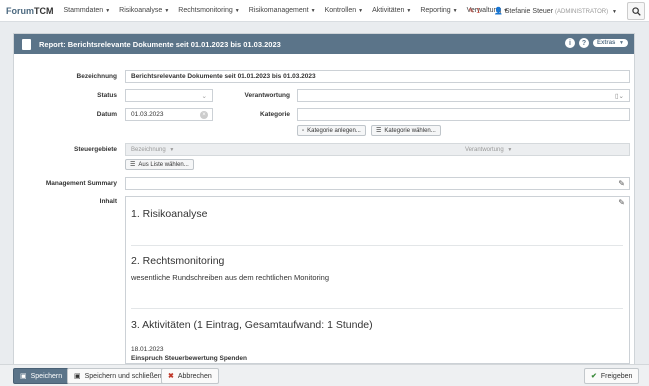 The width and height of the screenshot is (649, 386). Describe the element at coordinates (438, 10) in the screenshot. I see `menu-reporting: Reporting ▼` at that location.